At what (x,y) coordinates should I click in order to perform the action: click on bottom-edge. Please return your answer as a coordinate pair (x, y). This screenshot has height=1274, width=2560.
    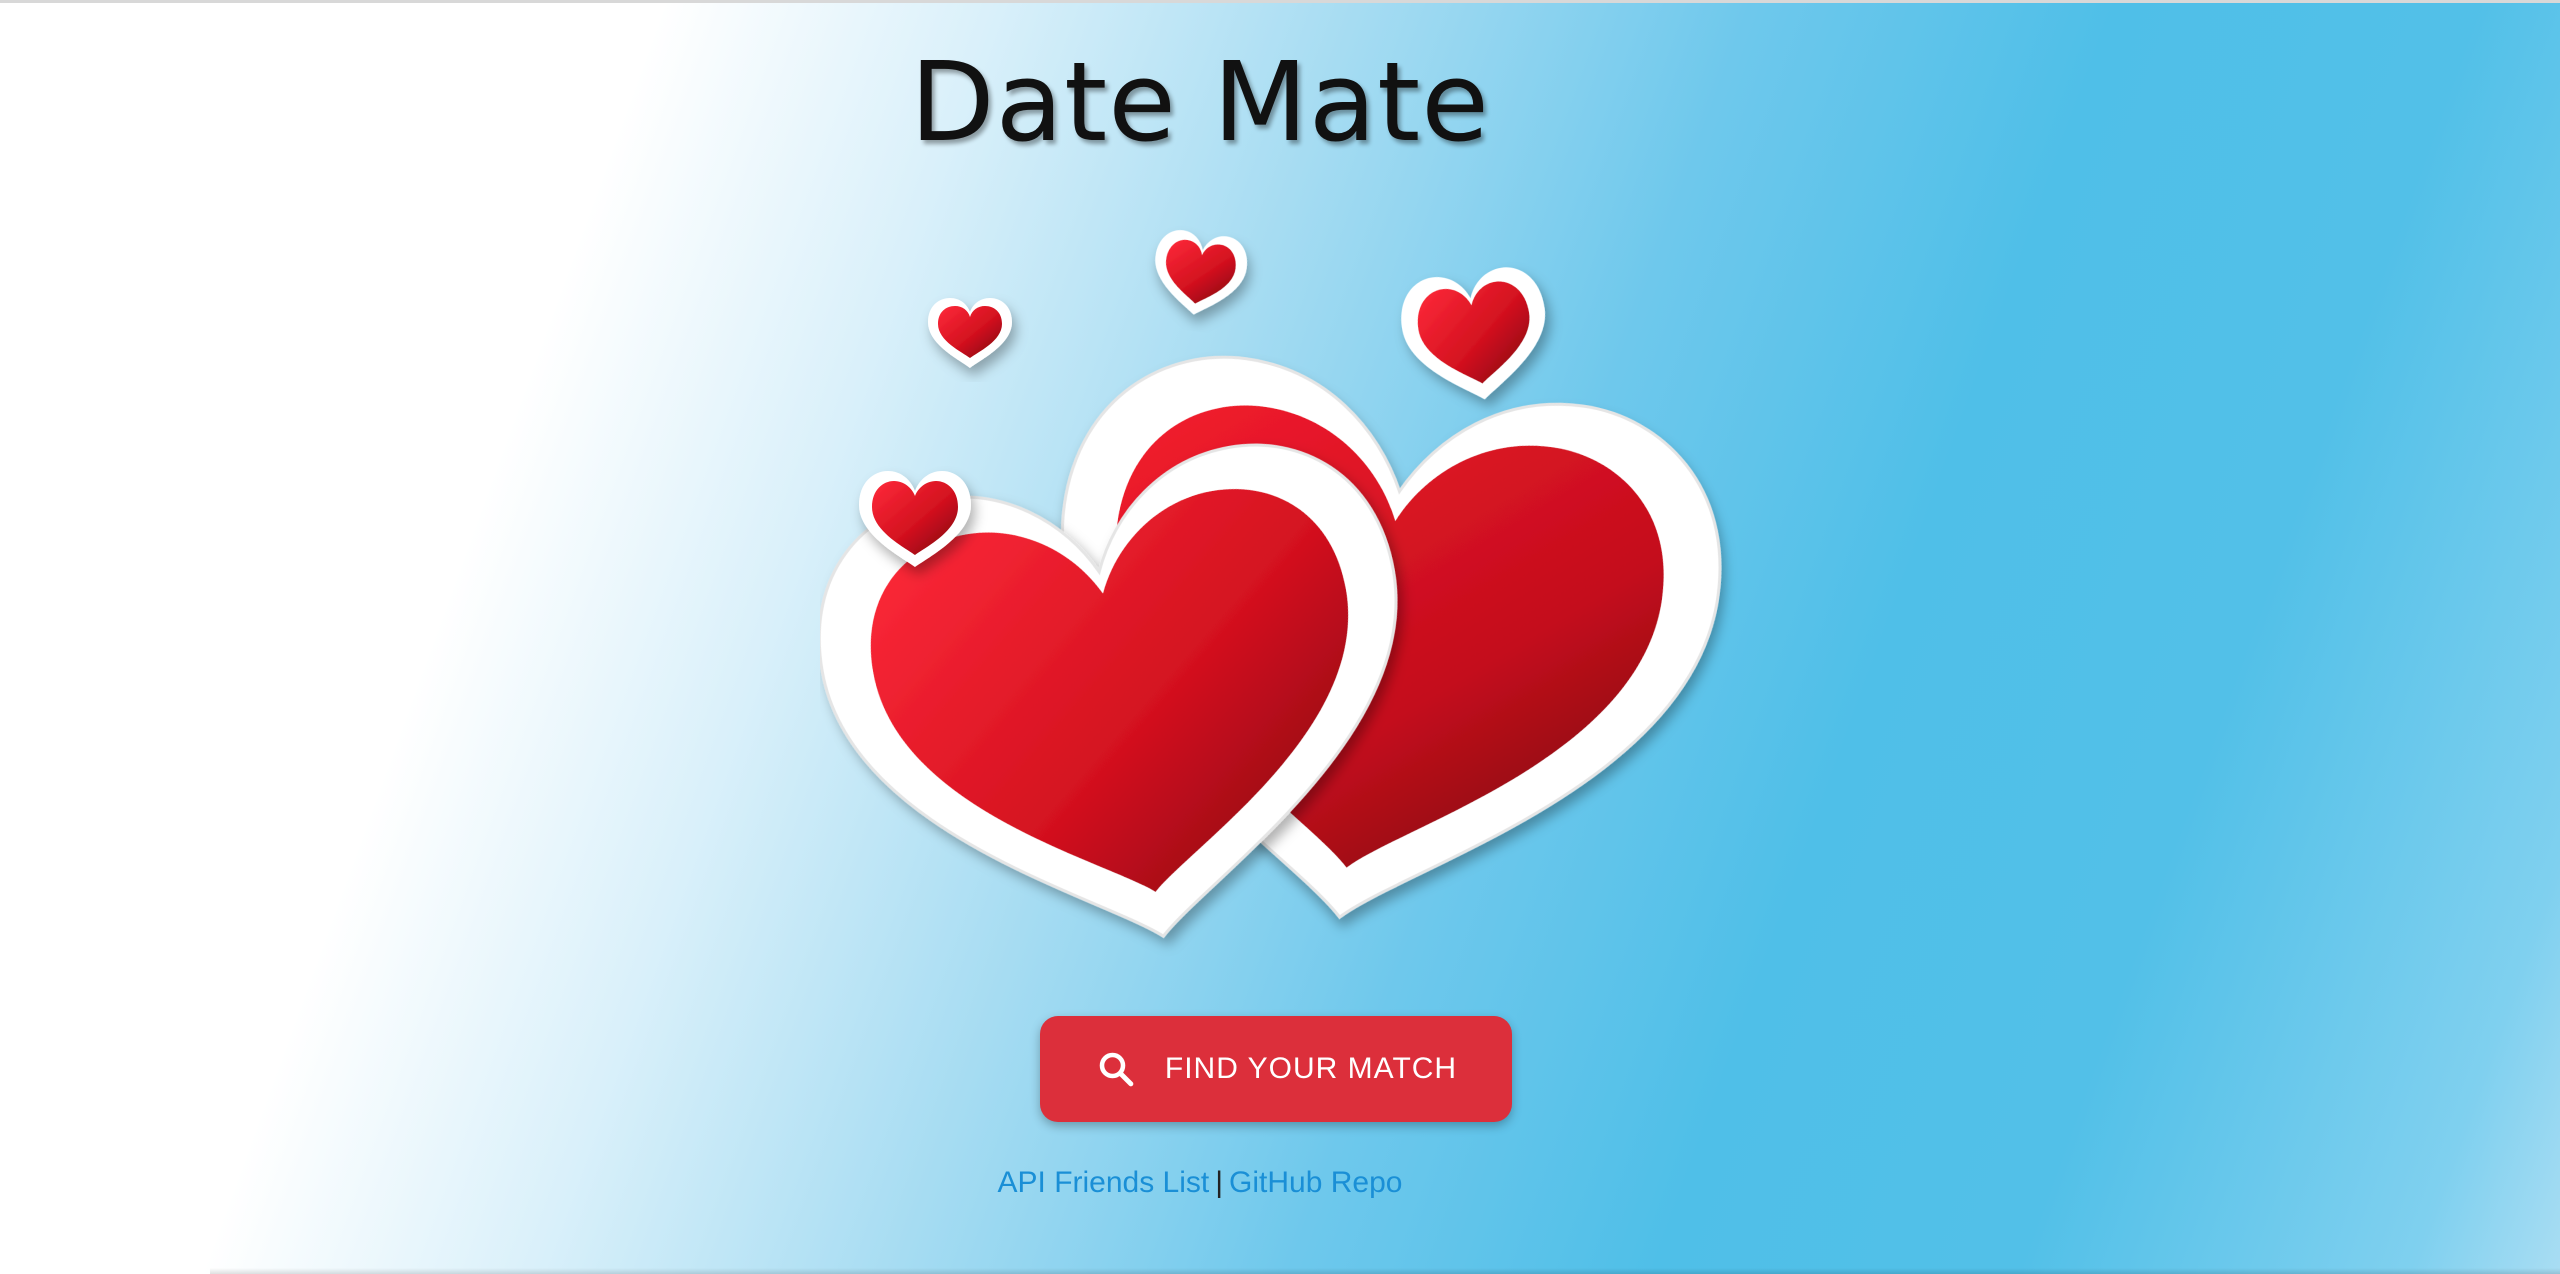
    Looking at the image, I should click on (1385, 1271).